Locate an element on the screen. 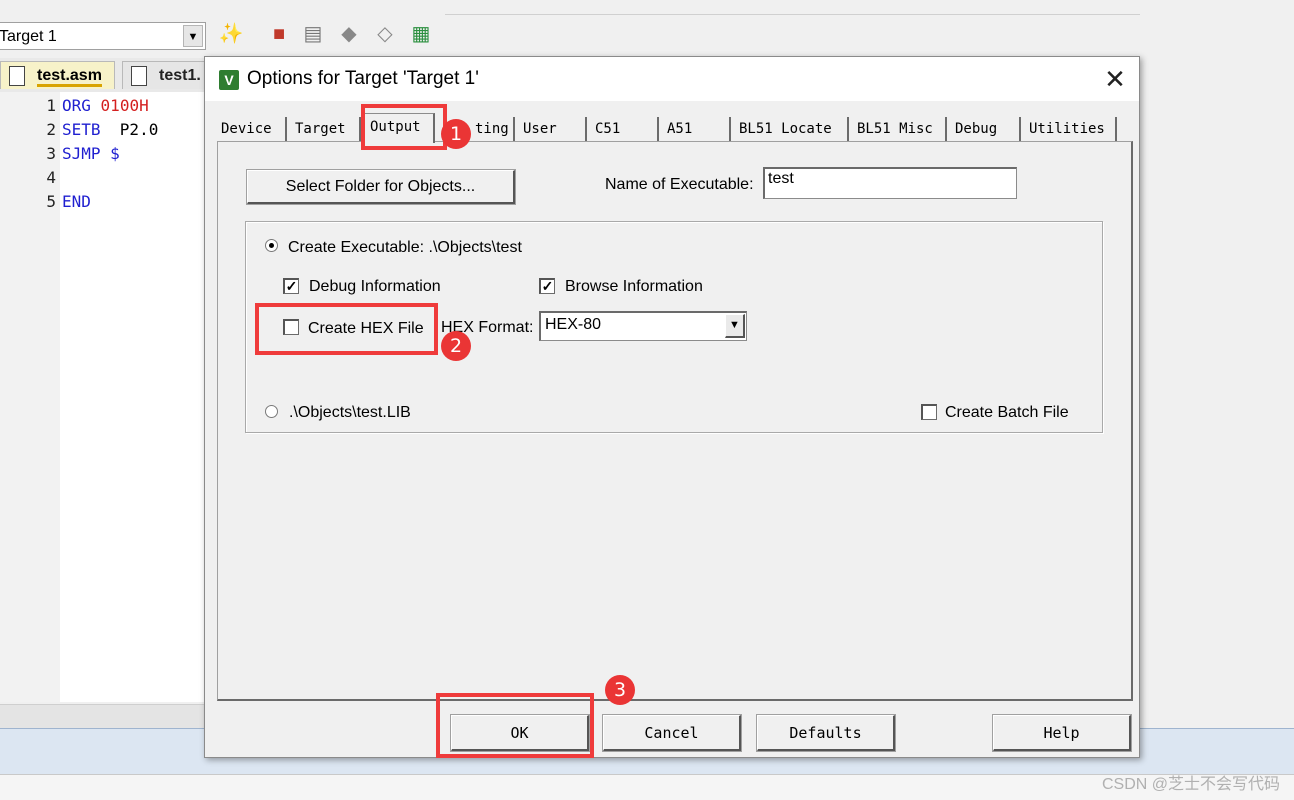  step-badge-3: 3 is located at coordinates (620, 690).